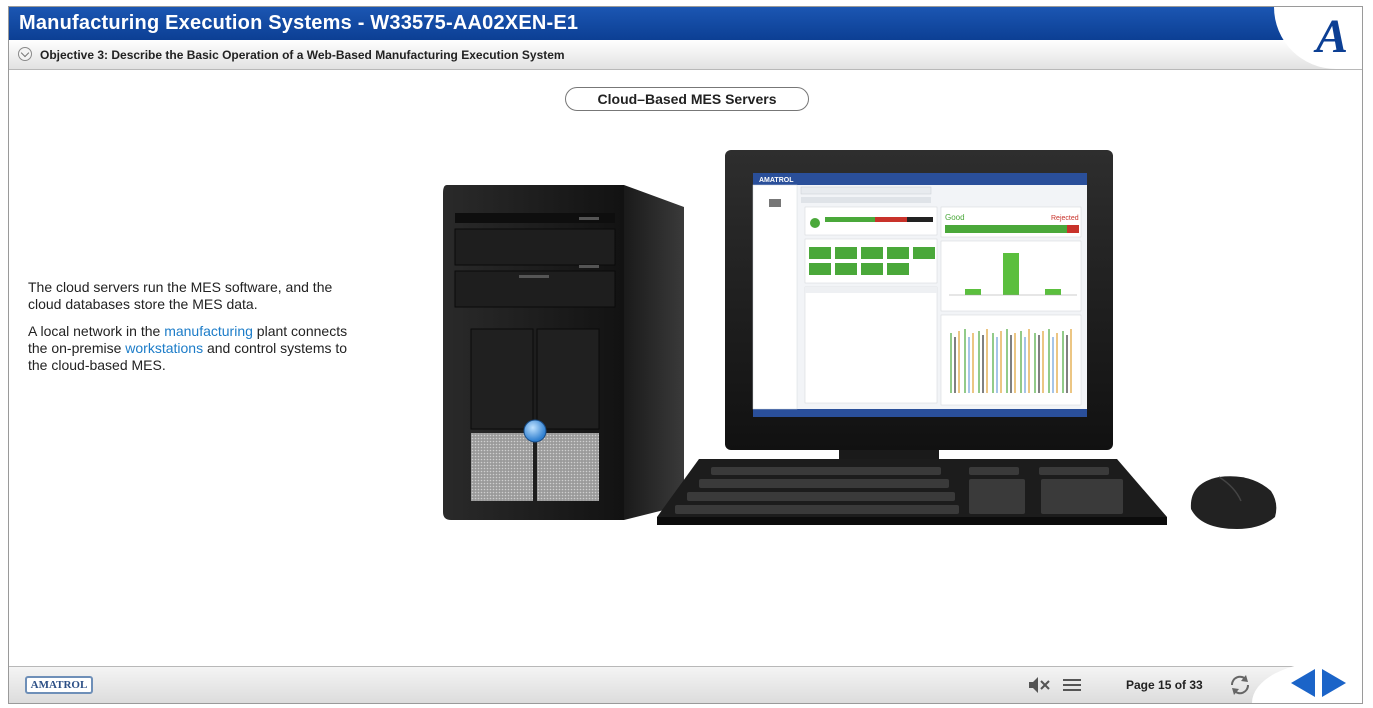 This screenshot has height=708, width=1373. I want to click on paragraph-2-text-a: A local network in the, so click(96, 331).